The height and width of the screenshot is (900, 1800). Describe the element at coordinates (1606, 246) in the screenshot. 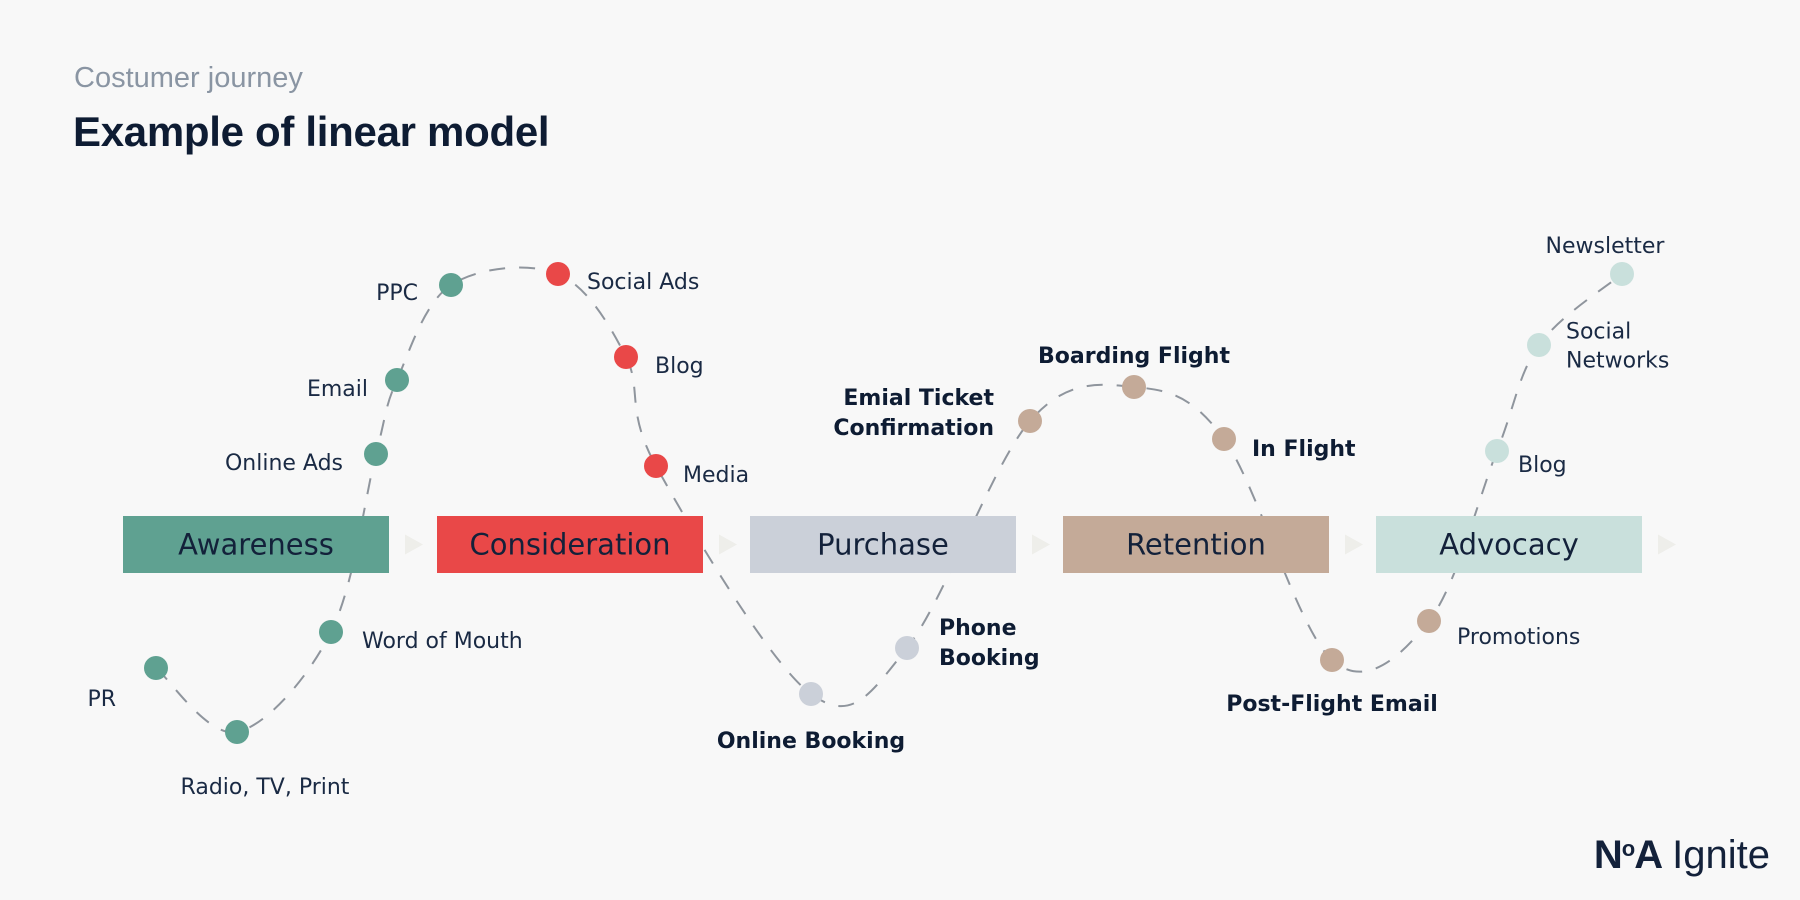

I see `touchpoint-label: Newsletter` at that location.